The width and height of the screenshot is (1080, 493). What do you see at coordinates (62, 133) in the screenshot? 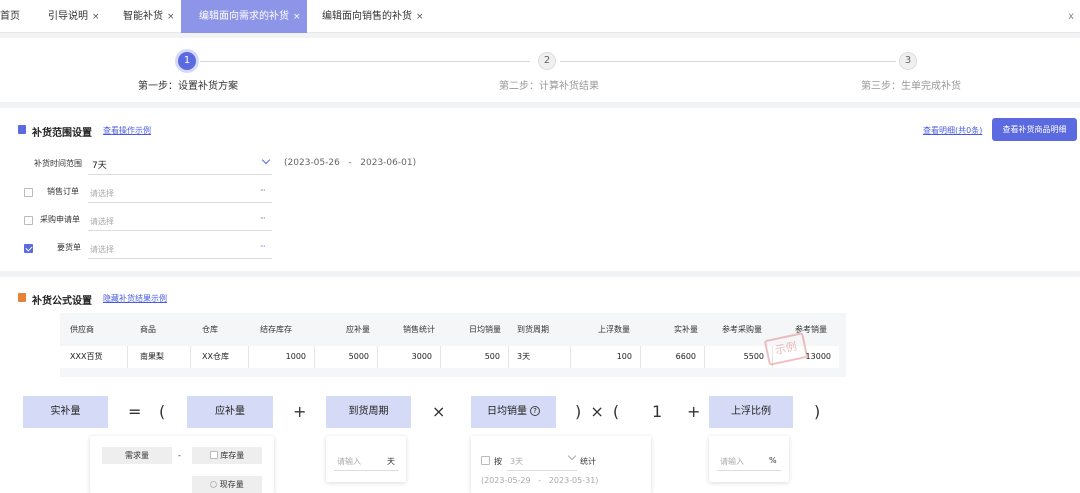
I see `scope-title: 补货范围设置` at bounding box center [62, 133].